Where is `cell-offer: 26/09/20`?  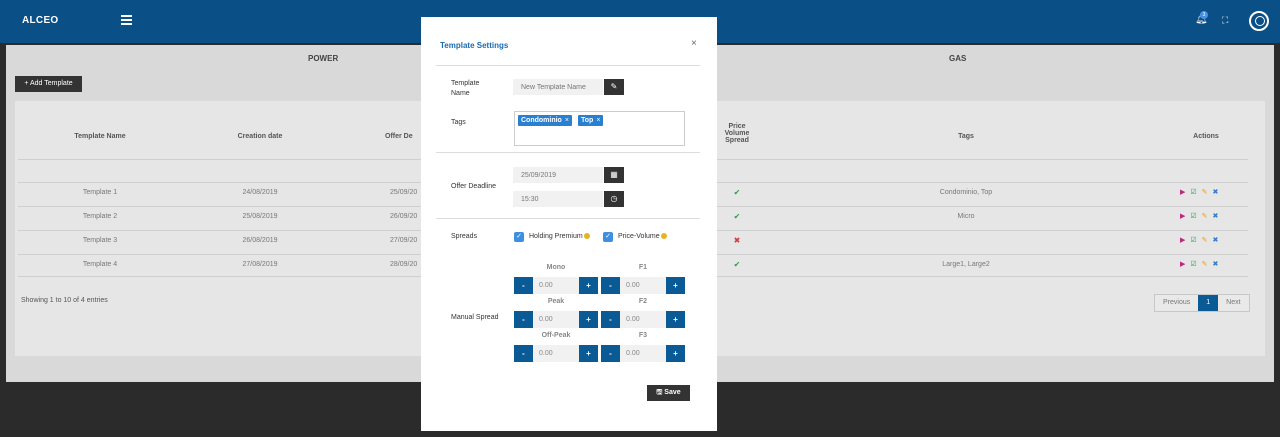
cell-offer: 26/09/20 is located at coordinates (404, 216).